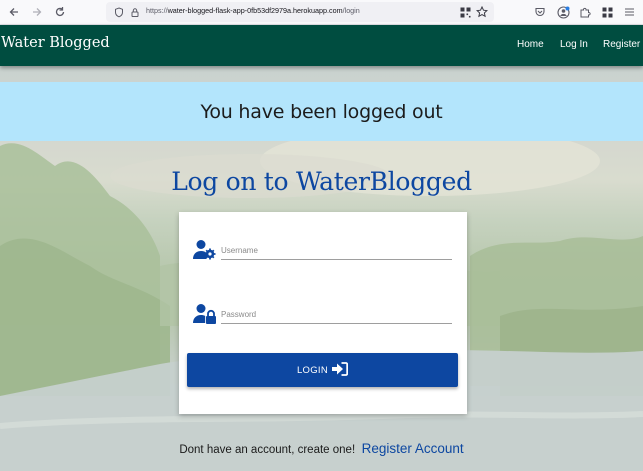 The width and height of the screenshot is (643, 471). What do you see at coordinates (119, 12) in the screenshot?
I see `shield-icon` at bounding box center [119, 12].